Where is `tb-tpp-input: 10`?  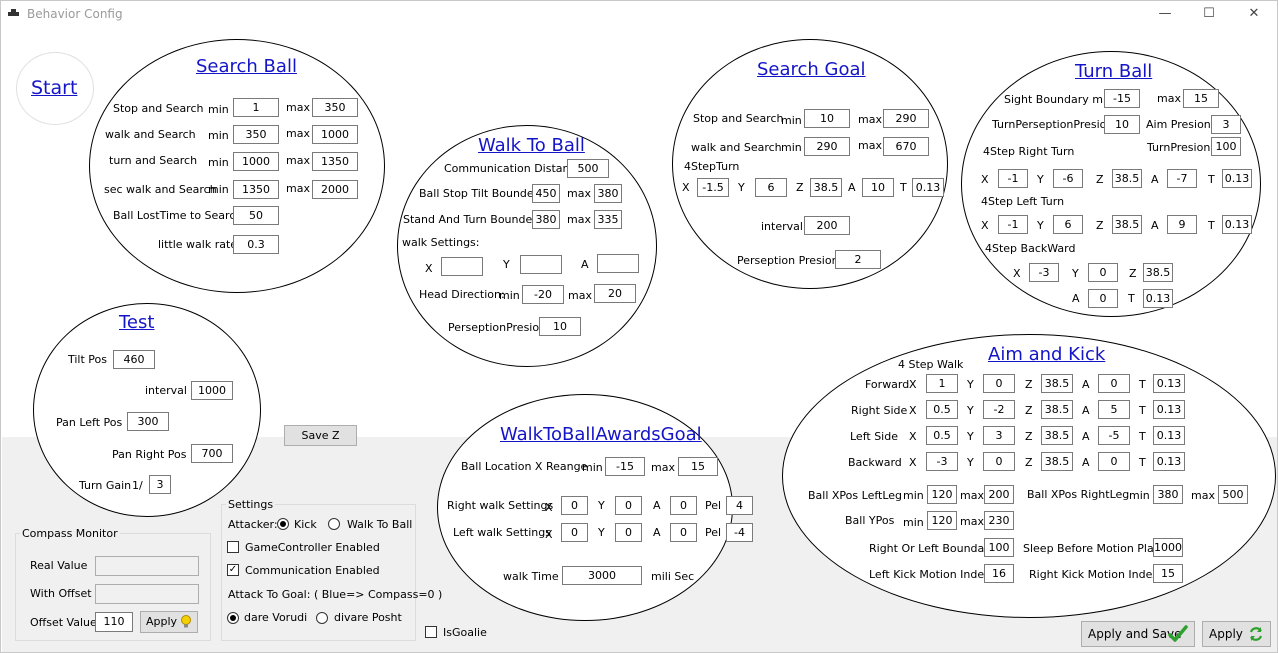
tb-tpp-input: 10 is located at coordinates (1122, 124).